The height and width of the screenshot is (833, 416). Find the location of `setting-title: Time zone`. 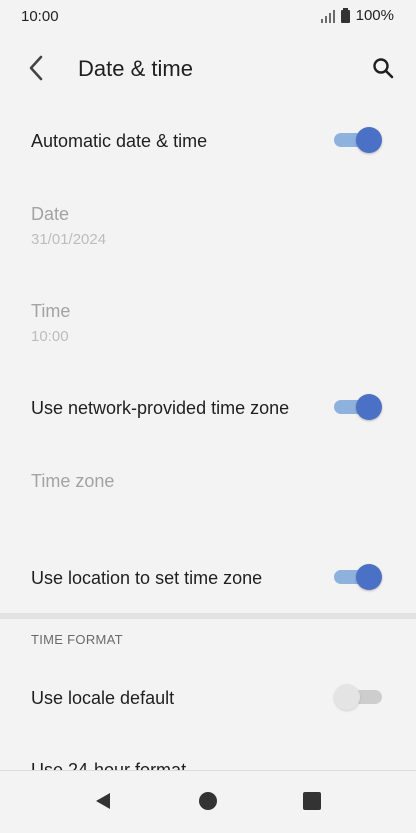

setting-title: Time zone is located at coordinates (73, 481).